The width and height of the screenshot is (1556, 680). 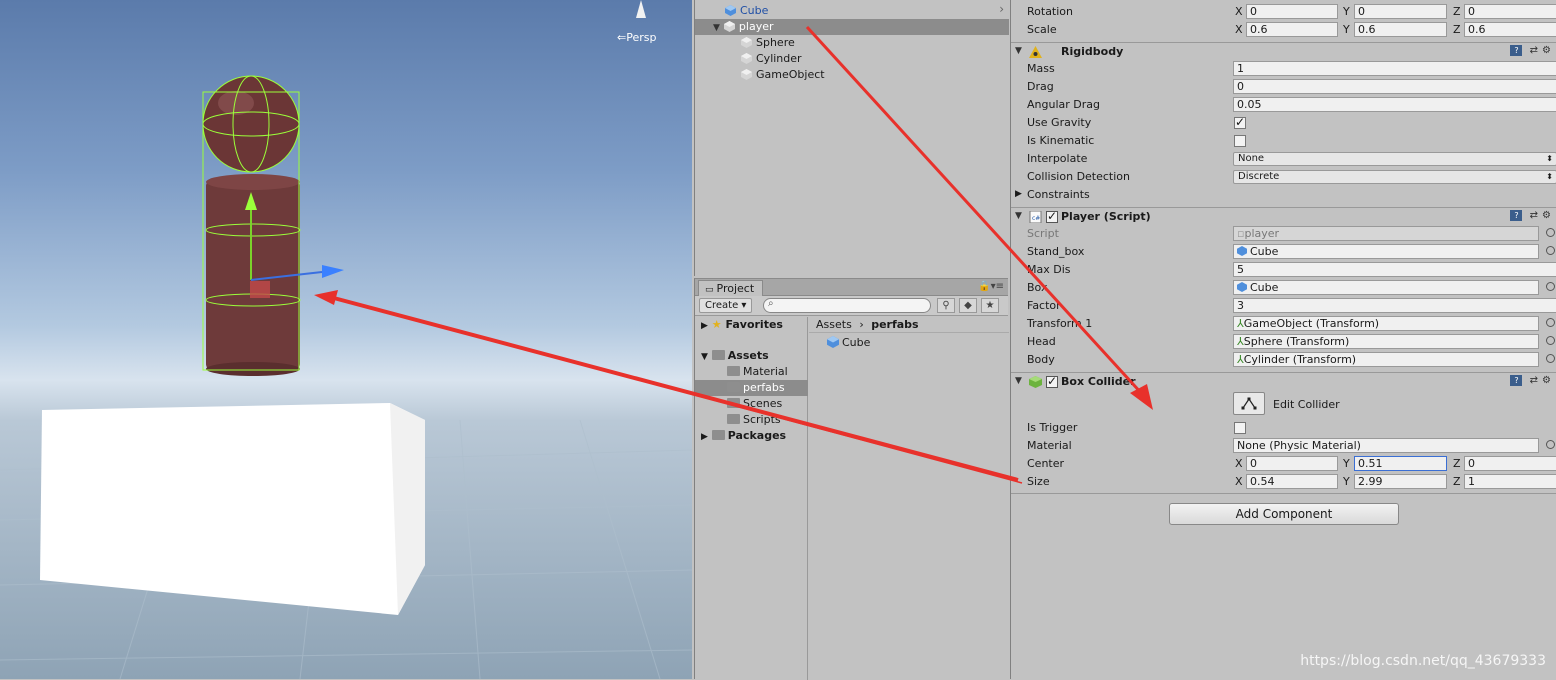 I want to click on file-cube-prefab: Cube, so click(x=848, y=343).